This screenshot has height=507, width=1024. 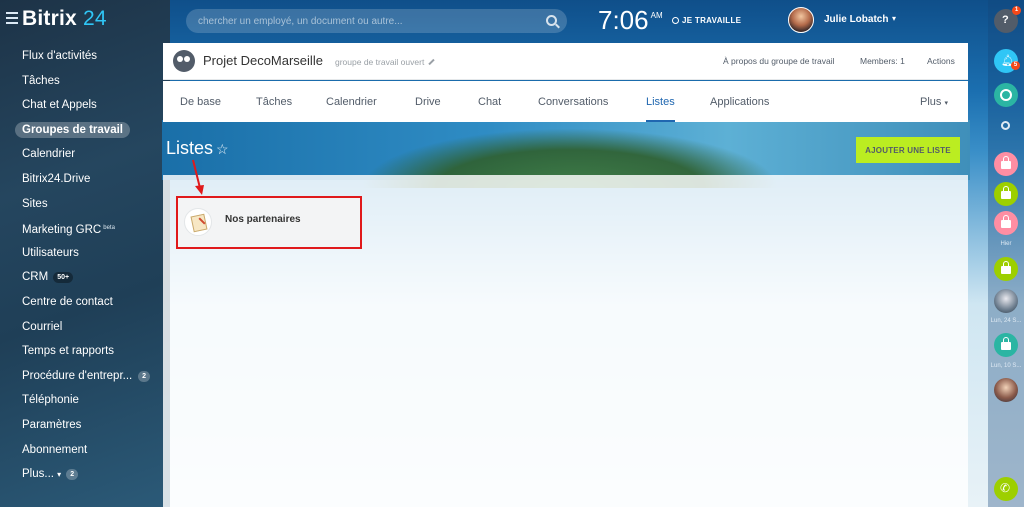 I want to click on sidebar-item-label: Groupes de travail, so click(x=72, y=129).